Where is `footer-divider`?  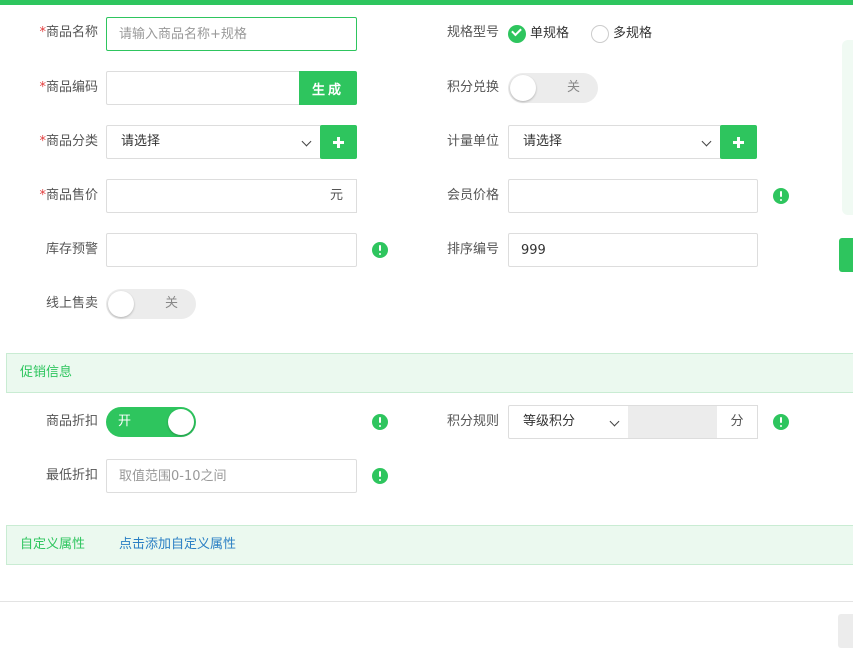 footer-divider is located at coordinates (426, 601).